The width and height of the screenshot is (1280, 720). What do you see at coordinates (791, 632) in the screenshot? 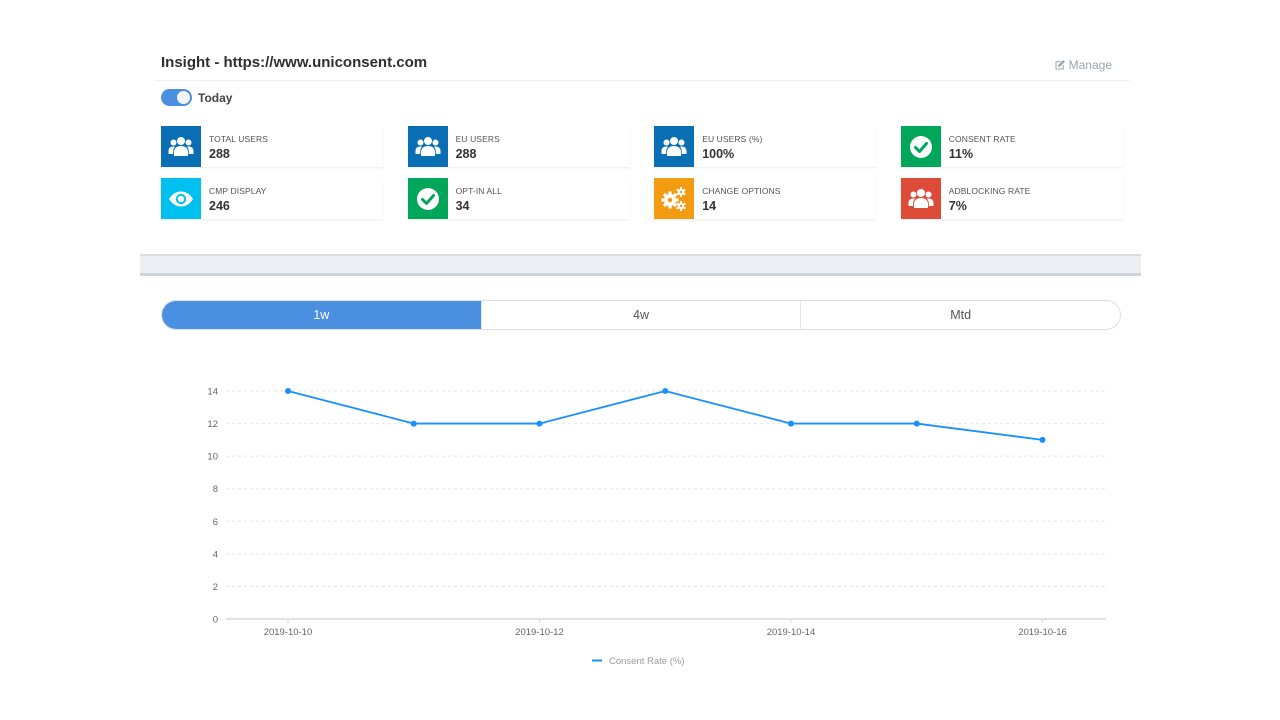
I see `x-tick-label: 2019-10-14` at bounding box center [791, 632].